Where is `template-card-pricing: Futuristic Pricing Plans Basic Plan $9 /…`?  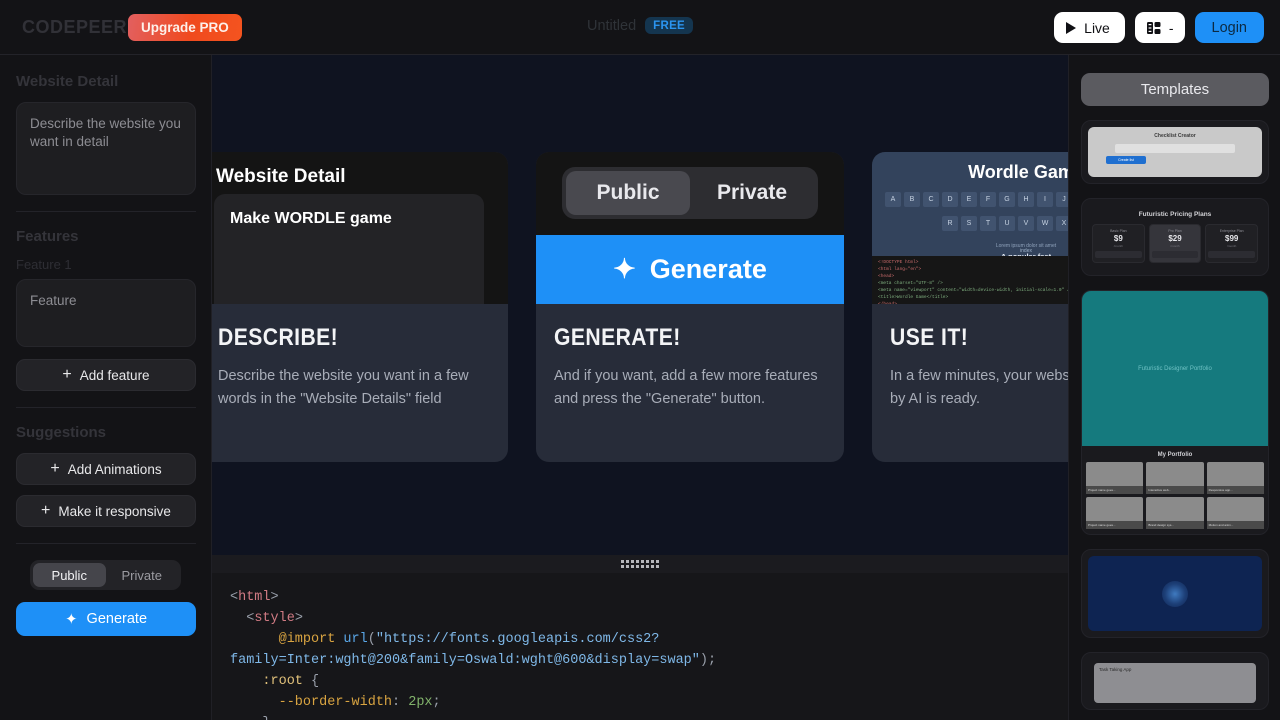 template-card-pricing: Futuristic Pricing Plans Basic Plan $9 /… is located at coordinates (1175, 237).